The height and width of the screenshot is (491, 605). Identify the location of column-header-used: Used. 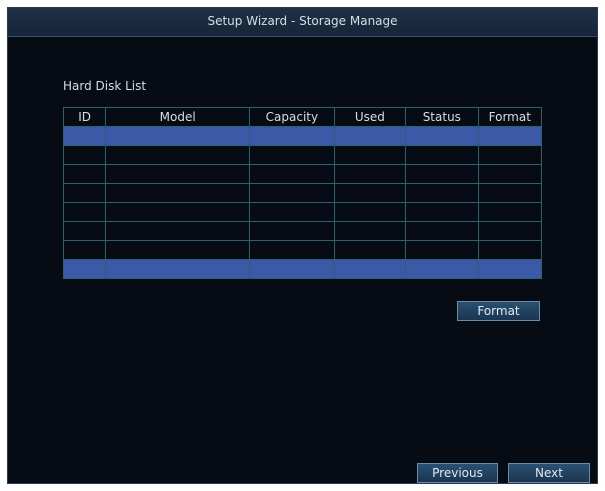
(370, 117).